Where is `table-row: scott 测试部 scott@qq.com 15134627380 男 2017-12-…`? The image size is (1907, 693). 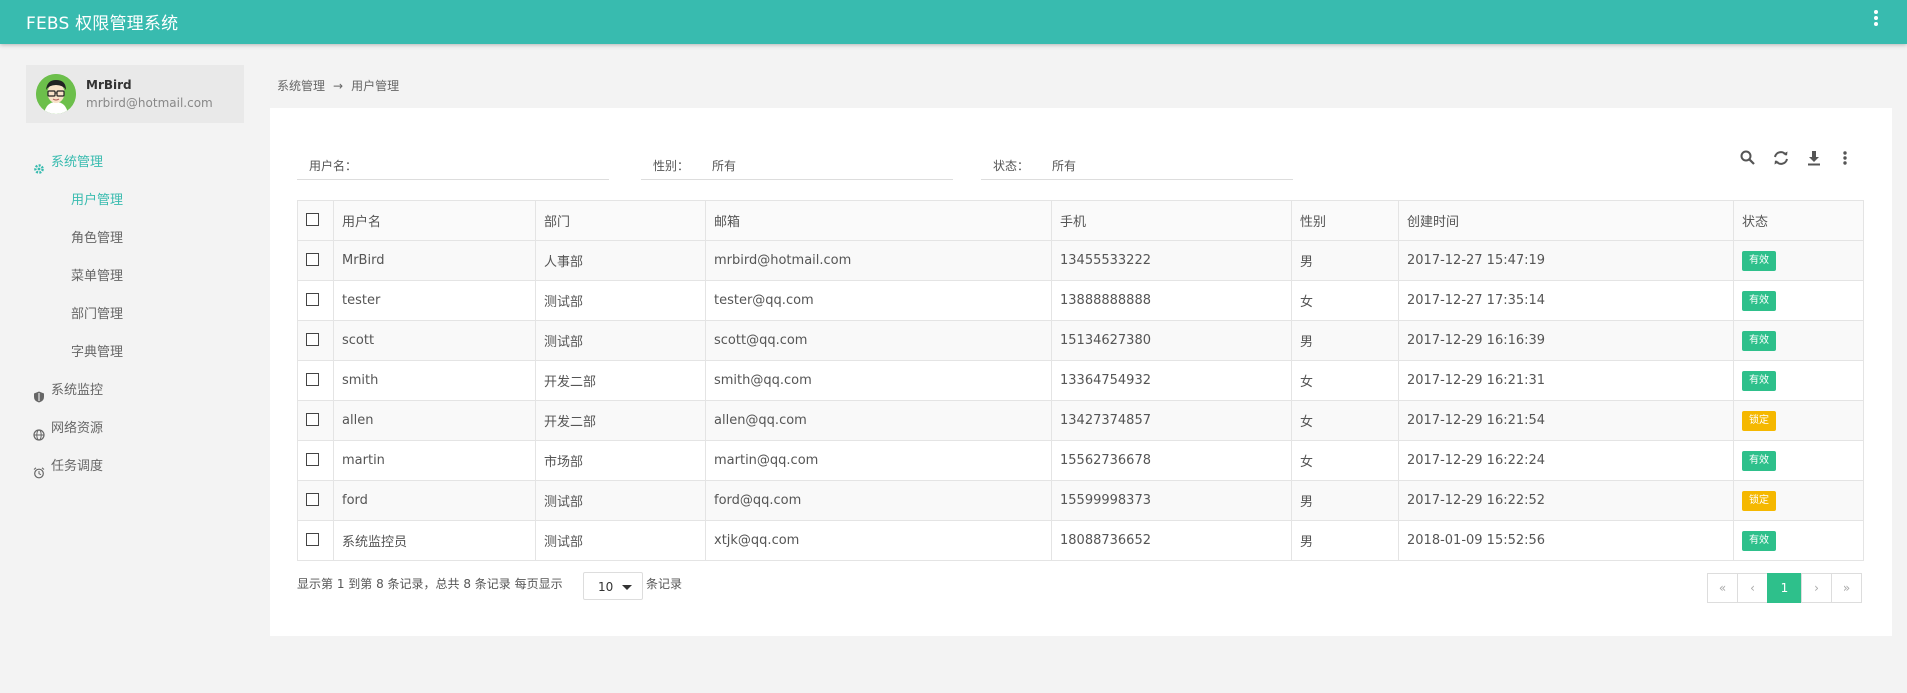
table-row: scott 测试部 scott@qq.com 15134627380 男 2017-12-… is located at coordinates (1080, 340).